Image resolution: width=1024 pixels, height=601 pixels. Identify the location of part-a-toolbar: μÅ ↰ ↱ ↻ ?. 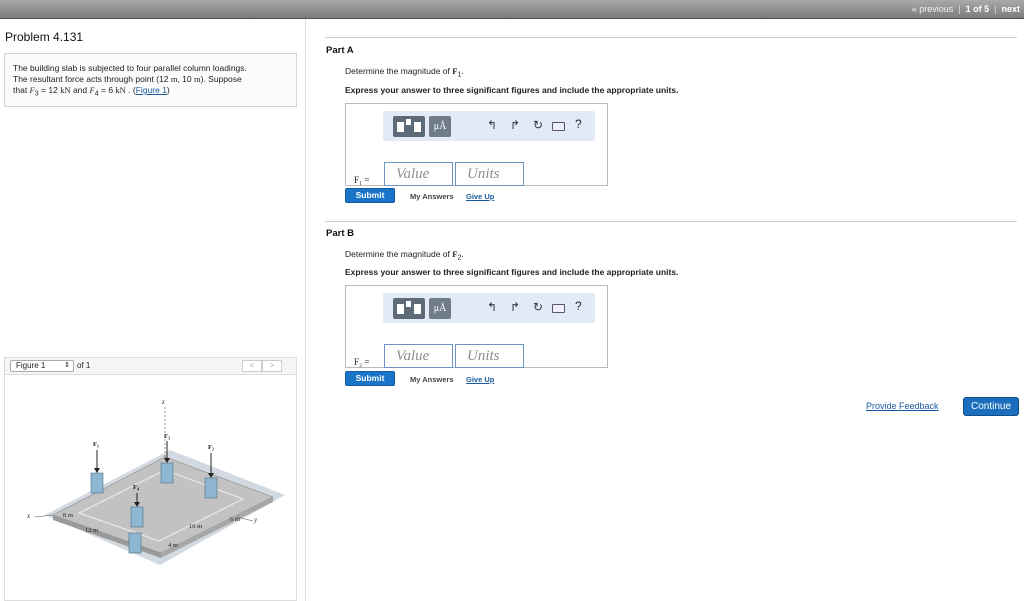
(489, 126).